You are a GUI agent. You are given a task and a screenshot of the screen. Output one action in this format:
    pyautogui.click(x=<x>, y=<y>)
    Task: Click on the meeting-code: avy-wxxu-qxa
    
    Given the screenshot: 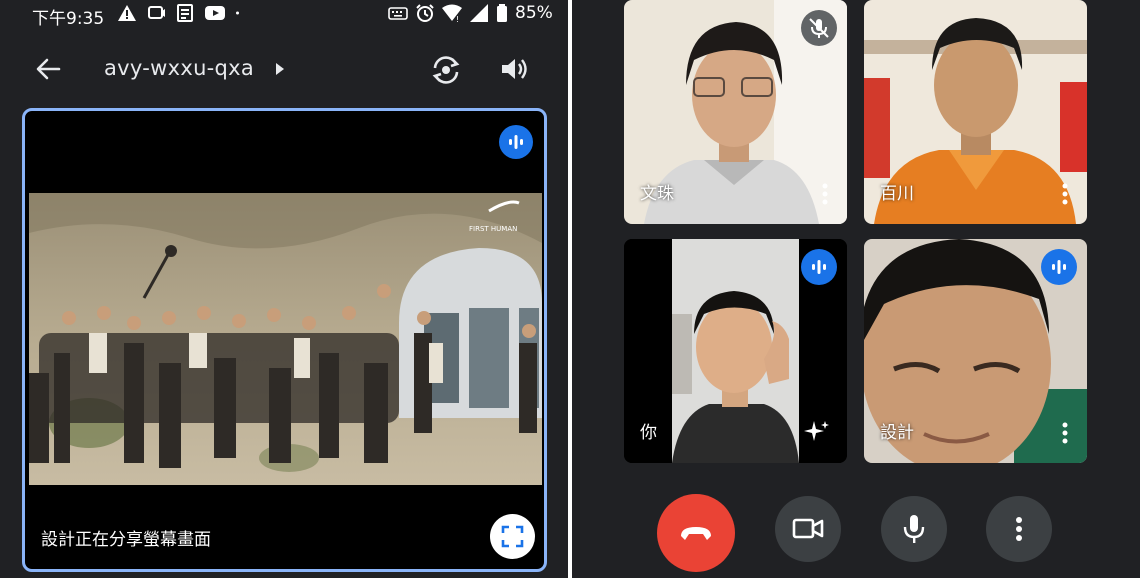 What is the action you would take?
    pyautogui.click(x=179, y=68)
    